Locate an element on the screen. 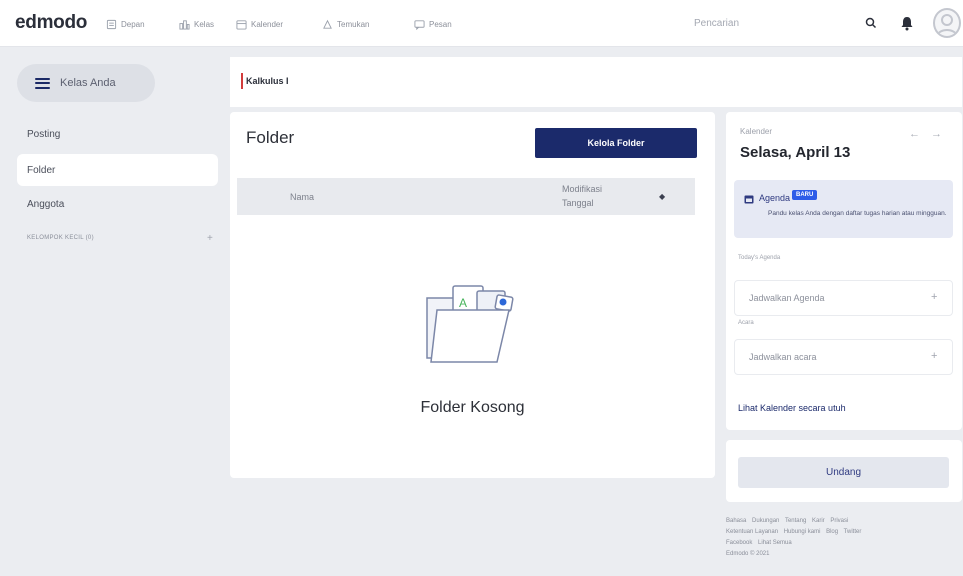 The width and height of the screenshot is (963, 576). svg-text: A is located at coordinates (463, 303).